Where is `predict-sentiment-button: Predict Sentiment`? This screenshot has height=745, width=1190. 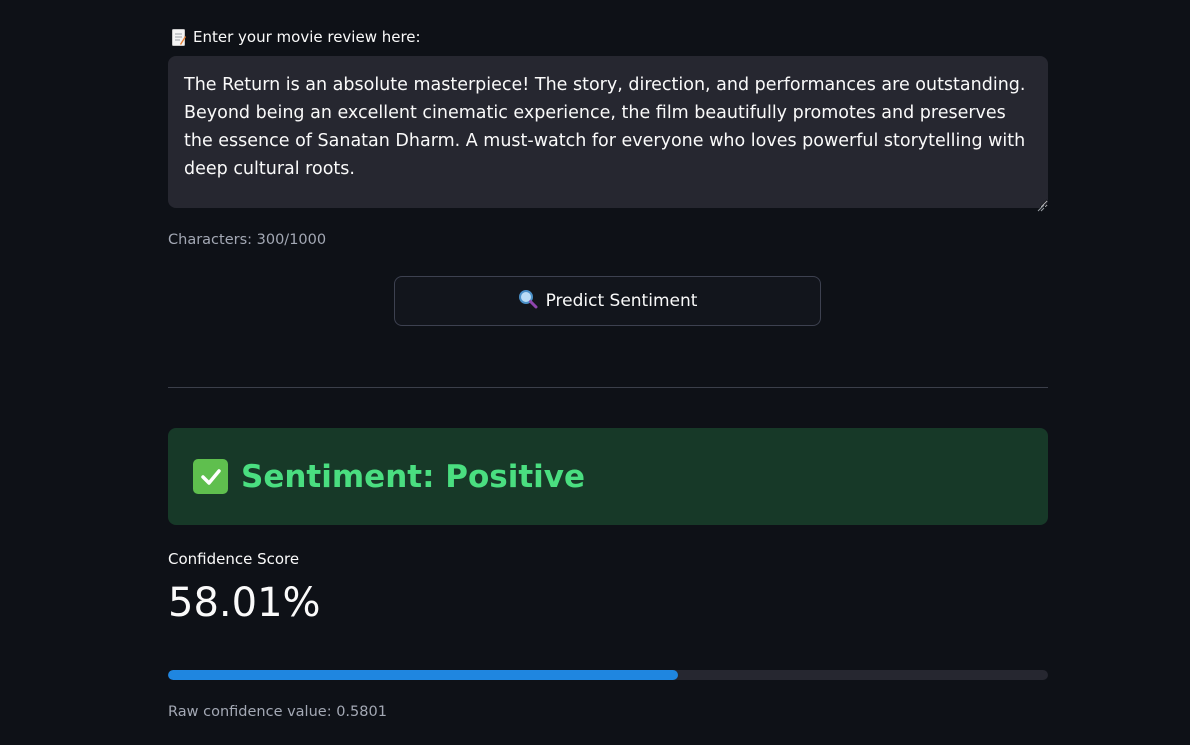
predict-sentiment-button: Predict Sentiment is located at coordinates (607, 301).